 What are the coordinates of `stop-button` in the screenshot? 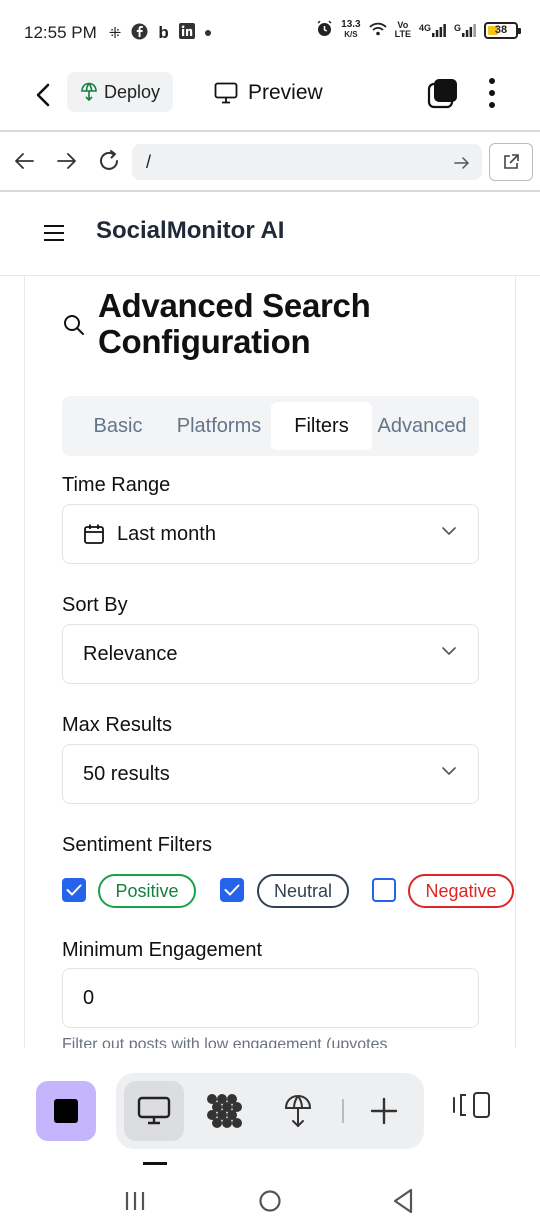 It's located at (66, 1111).